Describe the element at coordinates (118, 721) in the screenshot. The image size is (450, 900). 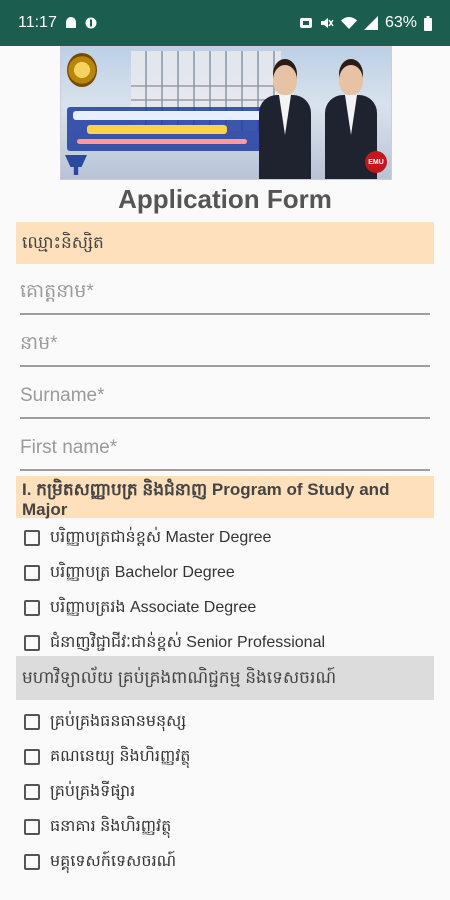
I see `checkbox-label: គ្រប់គ្រងធនធានមនុស្ស` at that location.